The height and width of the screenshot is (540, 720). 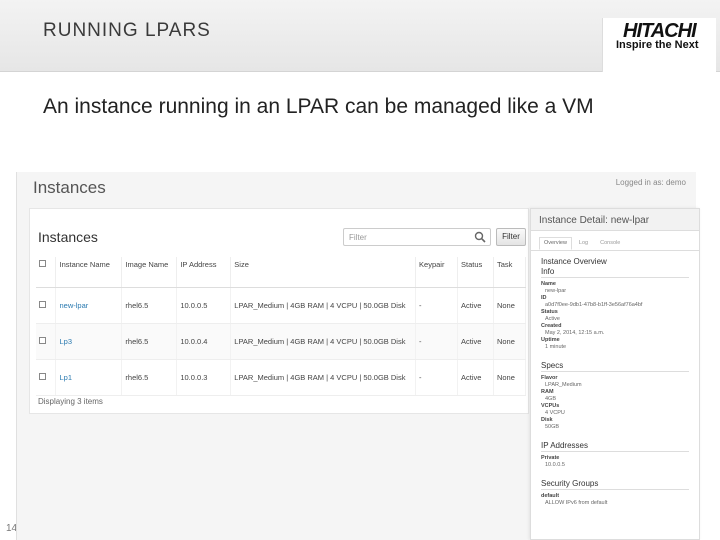 What do you see at coordinates (204, 341) in the screenshot?
I see `ip-address-cell: 10.0.0.4` at bounding box center [204, 341].